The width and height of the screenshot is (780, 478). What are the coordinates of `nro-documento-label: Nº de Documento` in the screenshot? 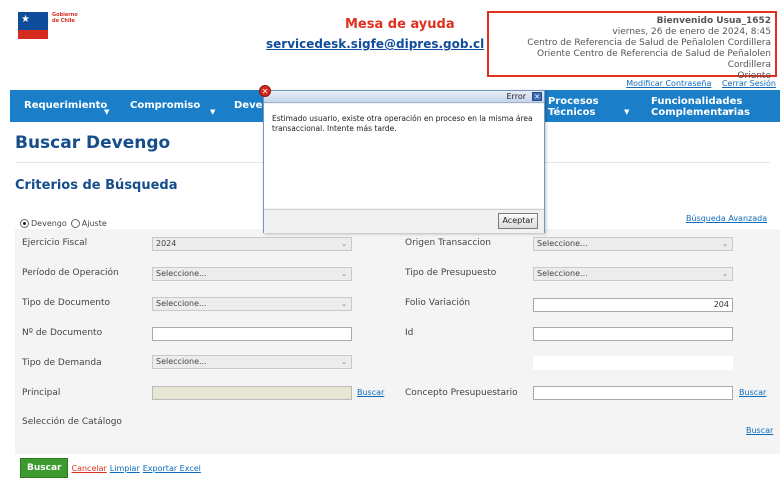 It's located at (62, 333).